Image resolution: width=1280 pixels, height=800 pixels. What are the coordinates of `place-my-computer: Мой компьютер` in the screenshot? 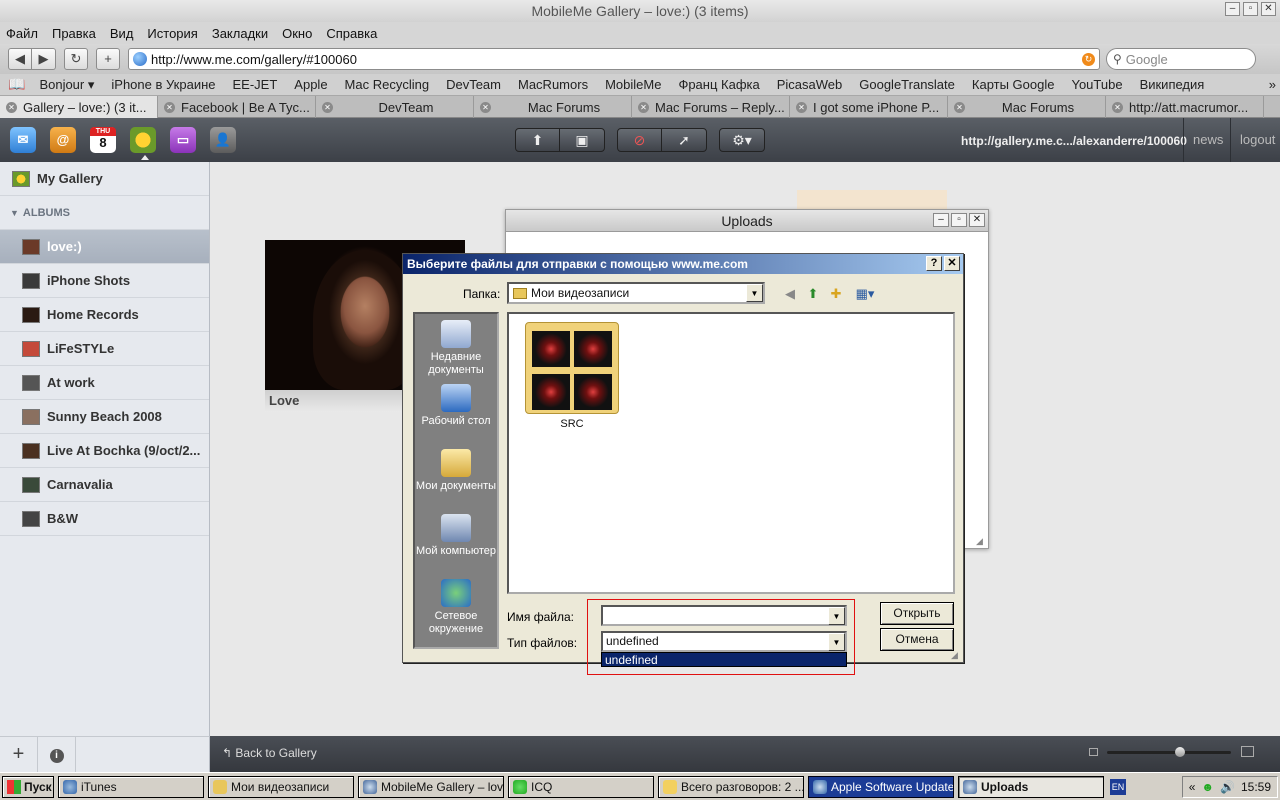 It's located at (456, 536).